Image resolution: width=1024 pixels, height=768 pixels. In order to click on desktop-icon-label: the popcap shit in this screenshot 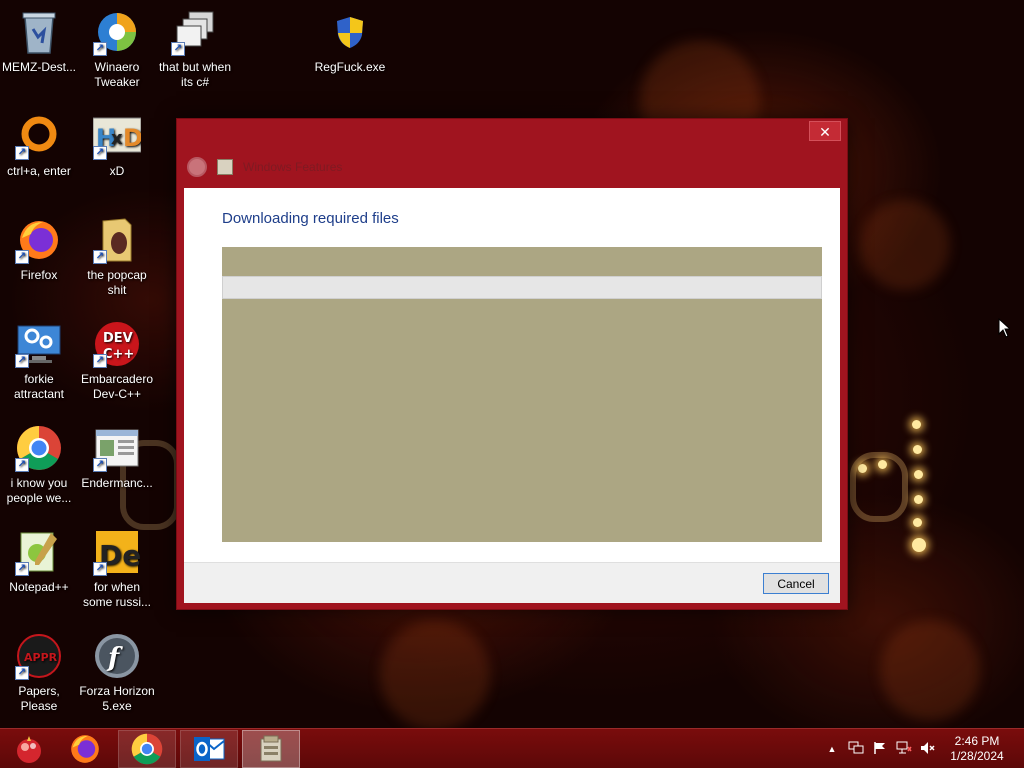, I will do `click(117, 282)`.